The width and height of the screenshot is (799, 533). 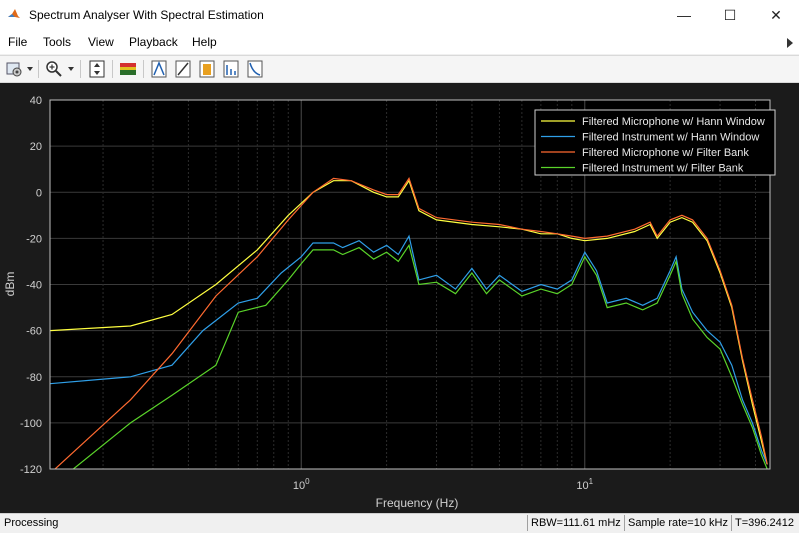 I want to click on y-tick-label: 20, so click(x=36, y=147).